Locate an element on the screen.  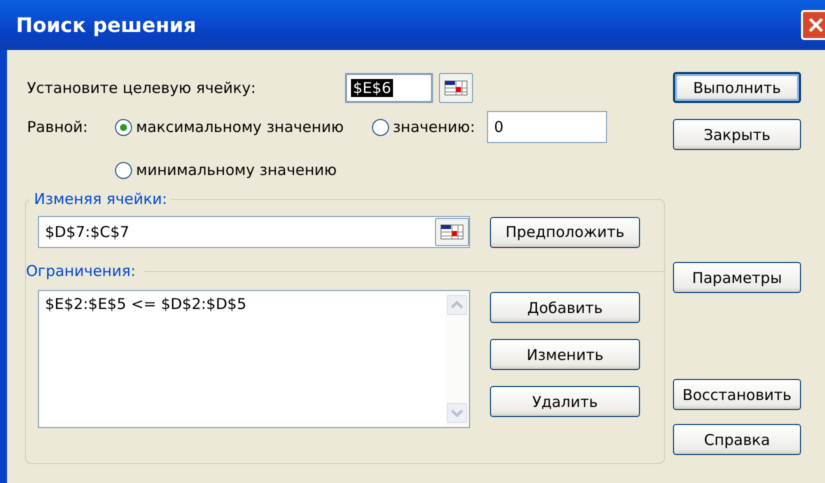
min-value-radio: минимальному значению is located at coordinates (226, 170).